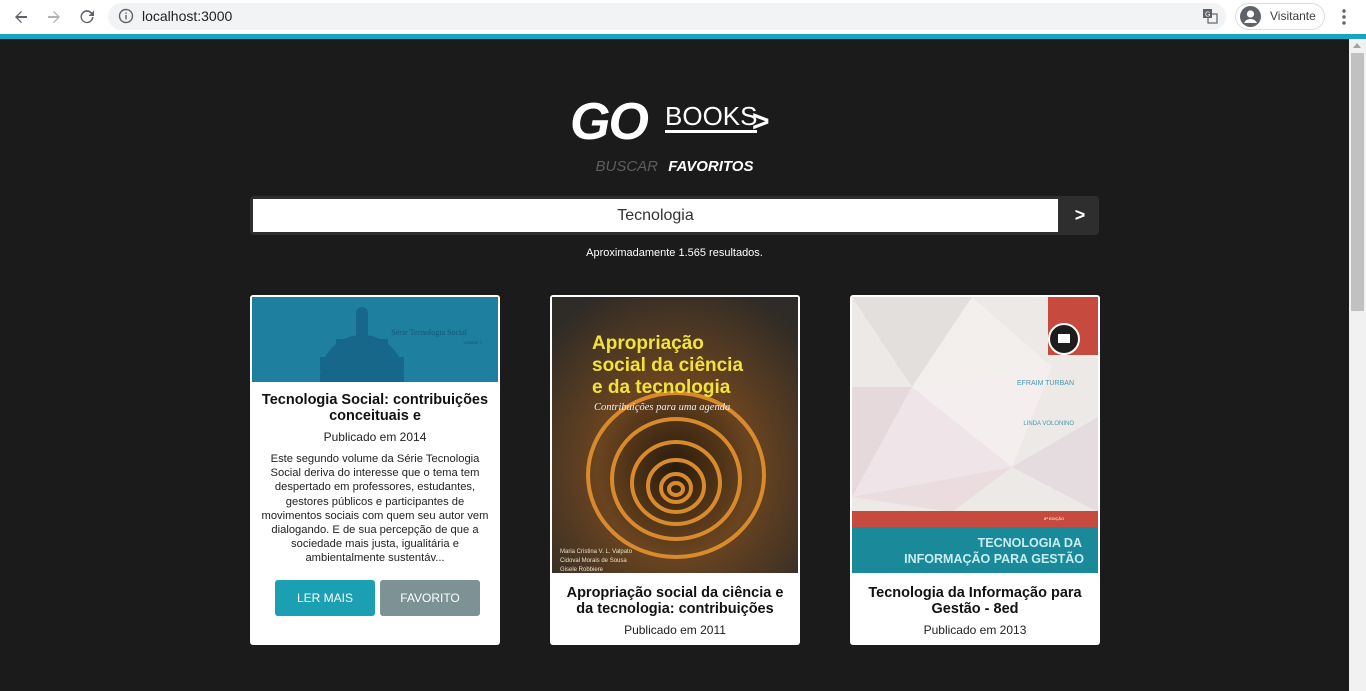 The image size is (1366, 691). I want to click on scrollbar, so click(1357, 365).